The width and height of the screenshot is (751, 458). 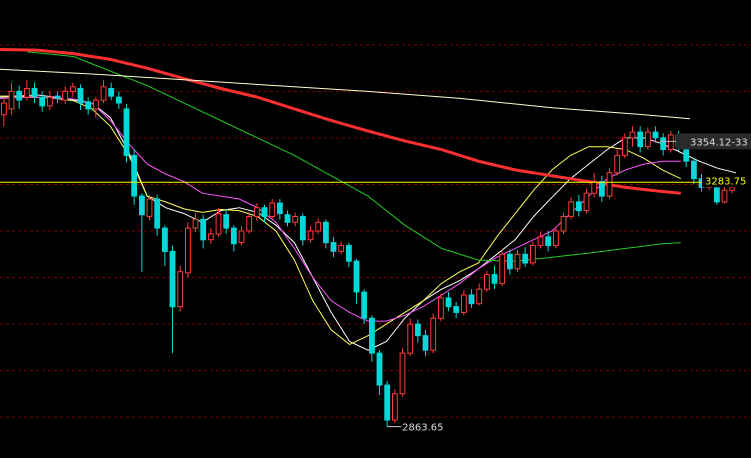 I want to click on price-tag-label: 3354.12-33, so click(x=719, y=142).